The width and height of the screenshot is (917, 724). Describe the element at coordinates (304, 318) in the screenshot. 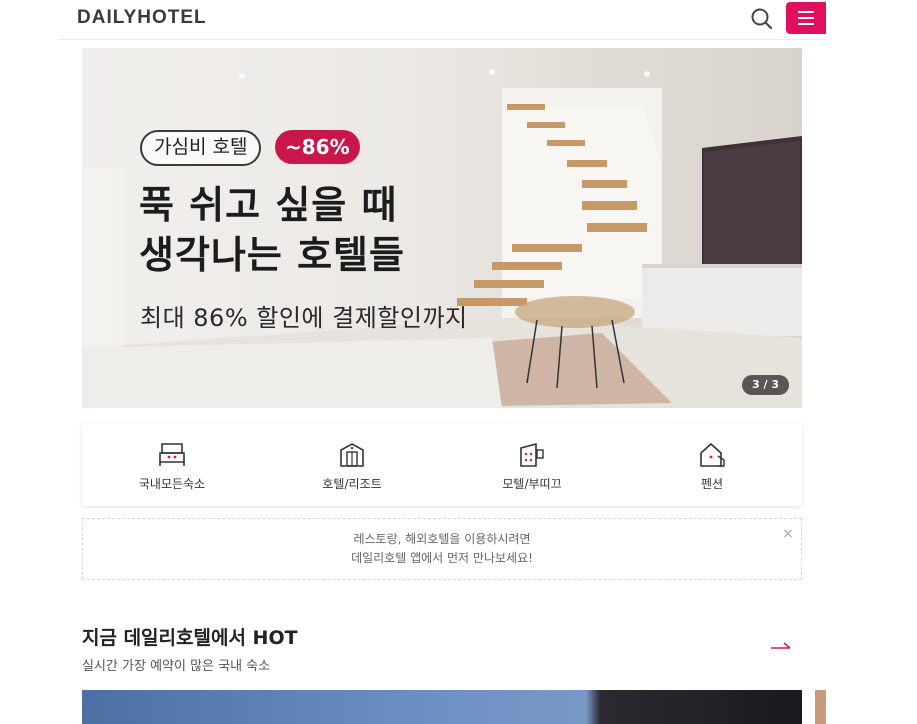

I see `banner-subtitle: 최대 86% 할인에 결제할인까지` at that location.